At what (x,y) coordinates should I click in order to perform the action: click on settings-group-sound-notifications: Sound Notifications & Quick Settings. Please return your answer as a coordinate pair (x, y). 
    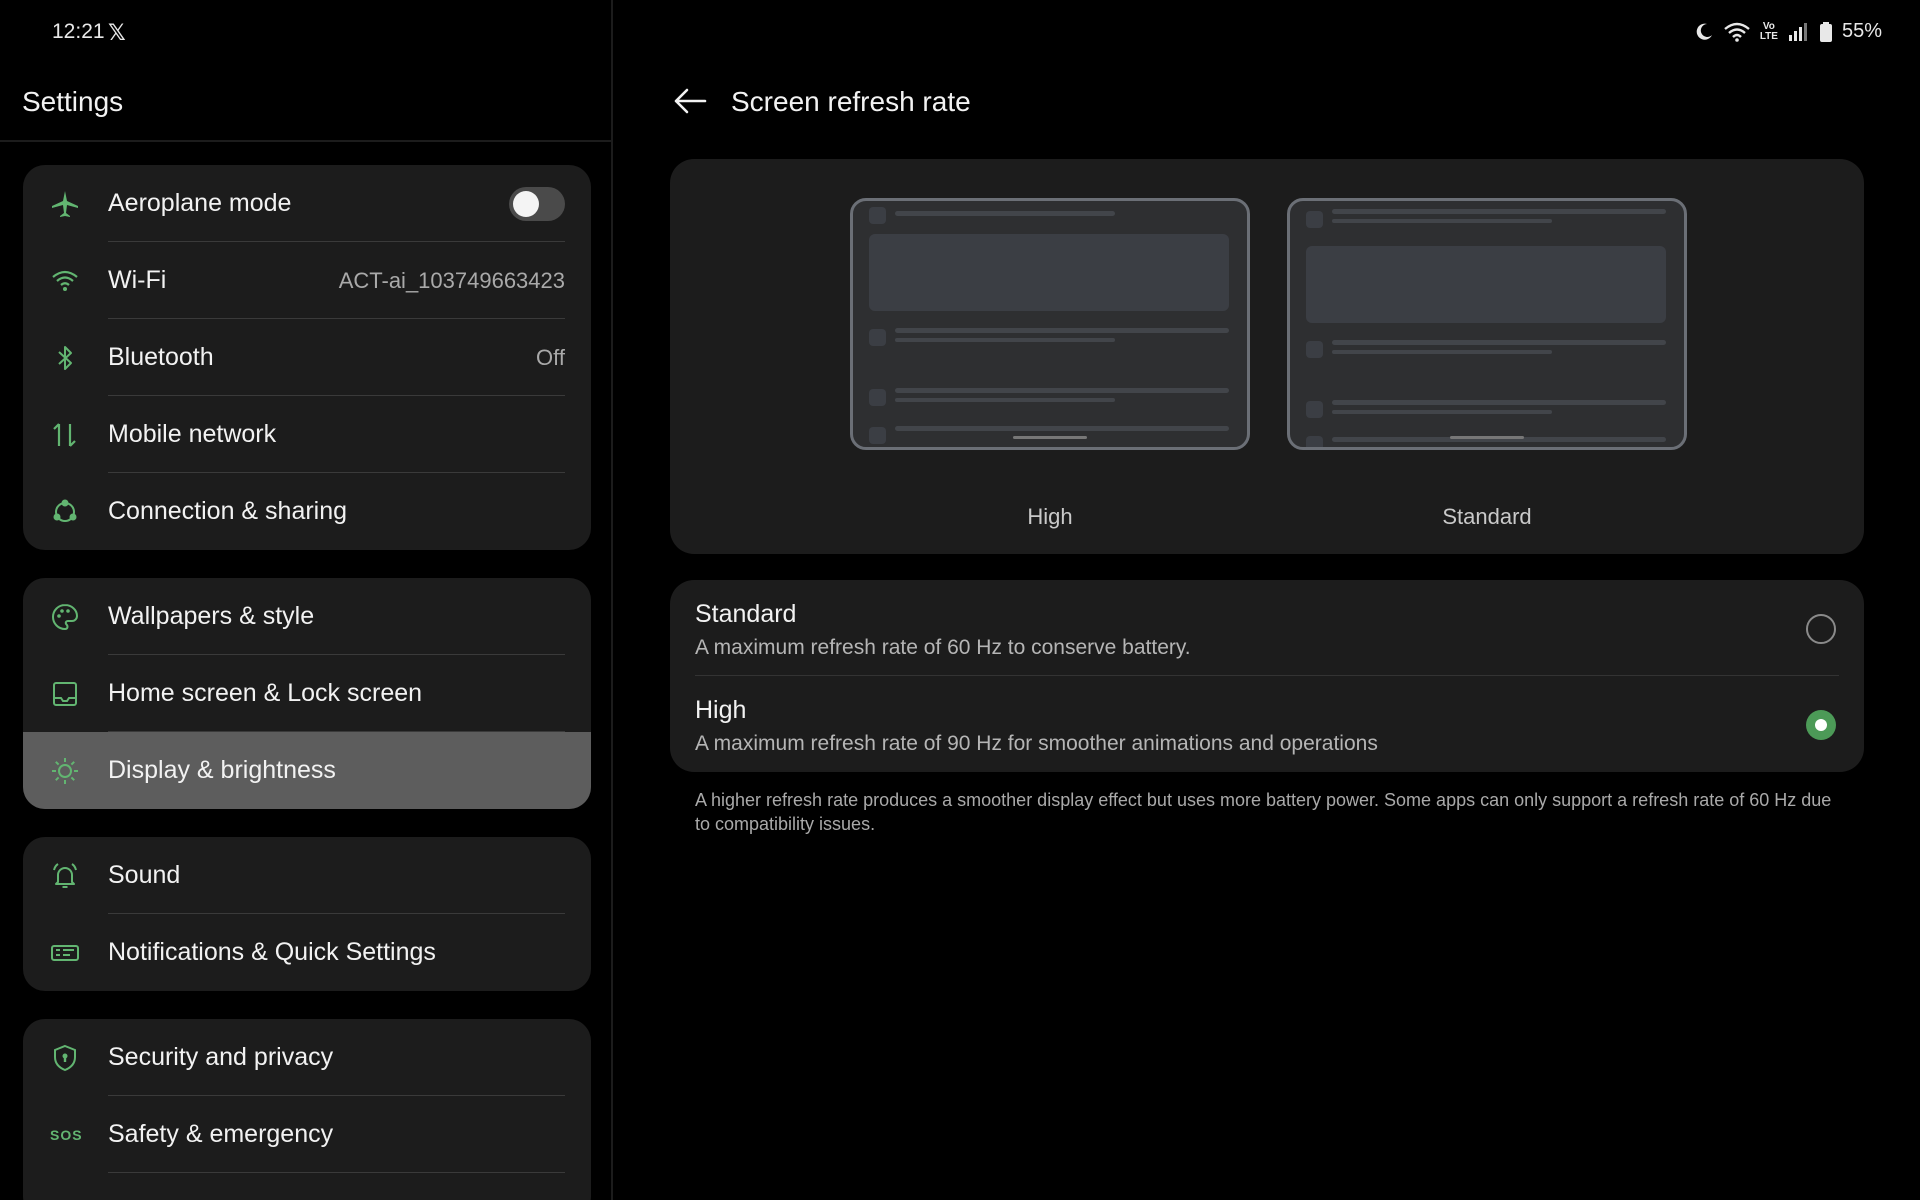
    Looking at the image, I should click on (307, 914).